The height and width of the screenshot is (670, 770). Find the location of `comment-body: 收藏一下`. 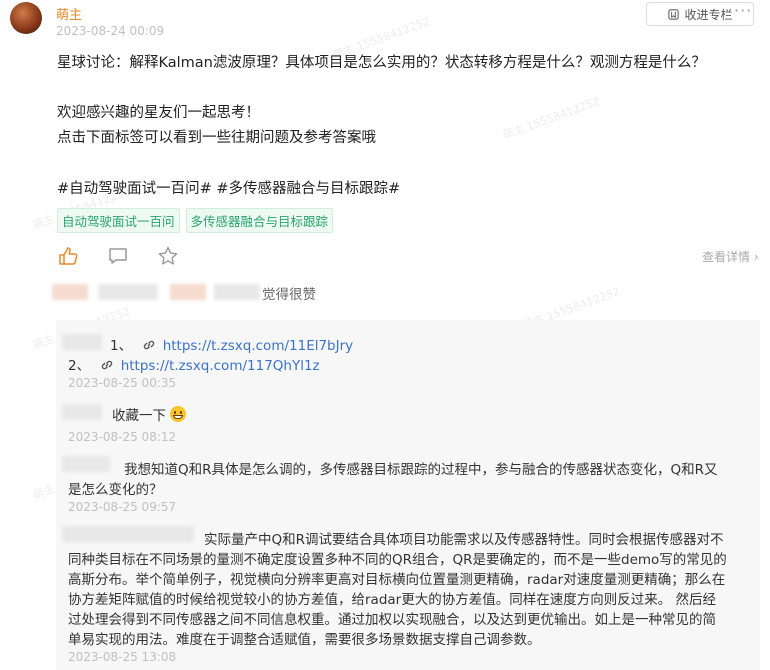

comment-body: 收藏一下 is located at coordinates (139, 416).